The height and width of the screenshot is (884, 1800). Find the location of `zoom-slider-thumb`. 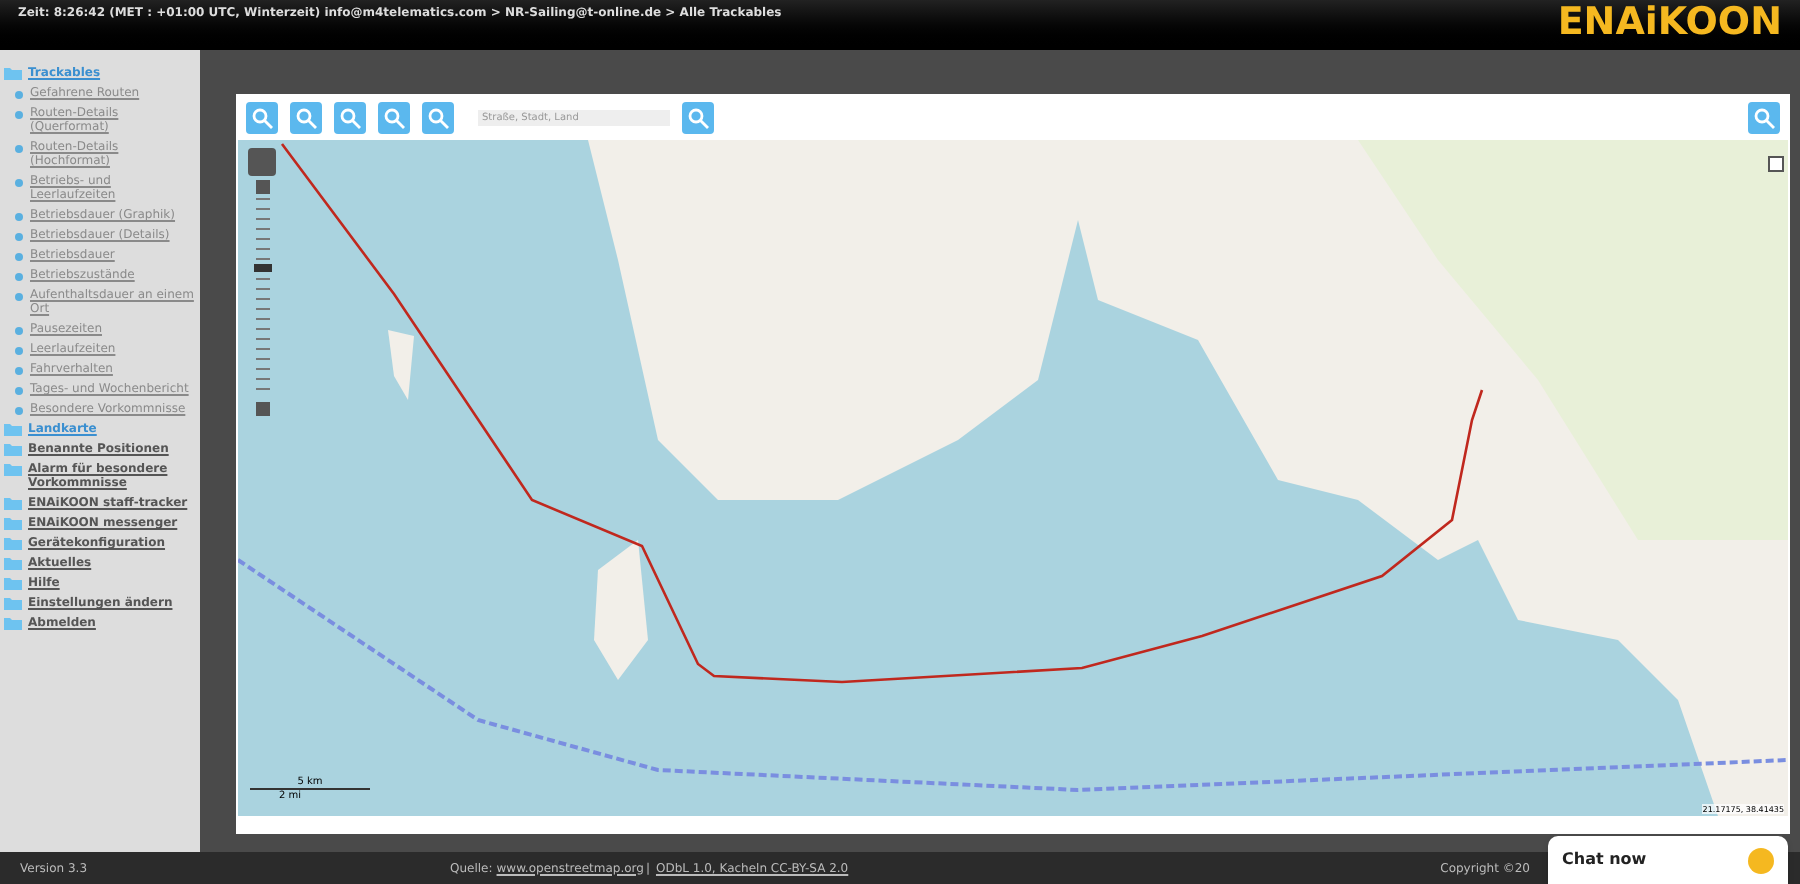

zoom-slider-thumb is located at coordinates (263, 268).